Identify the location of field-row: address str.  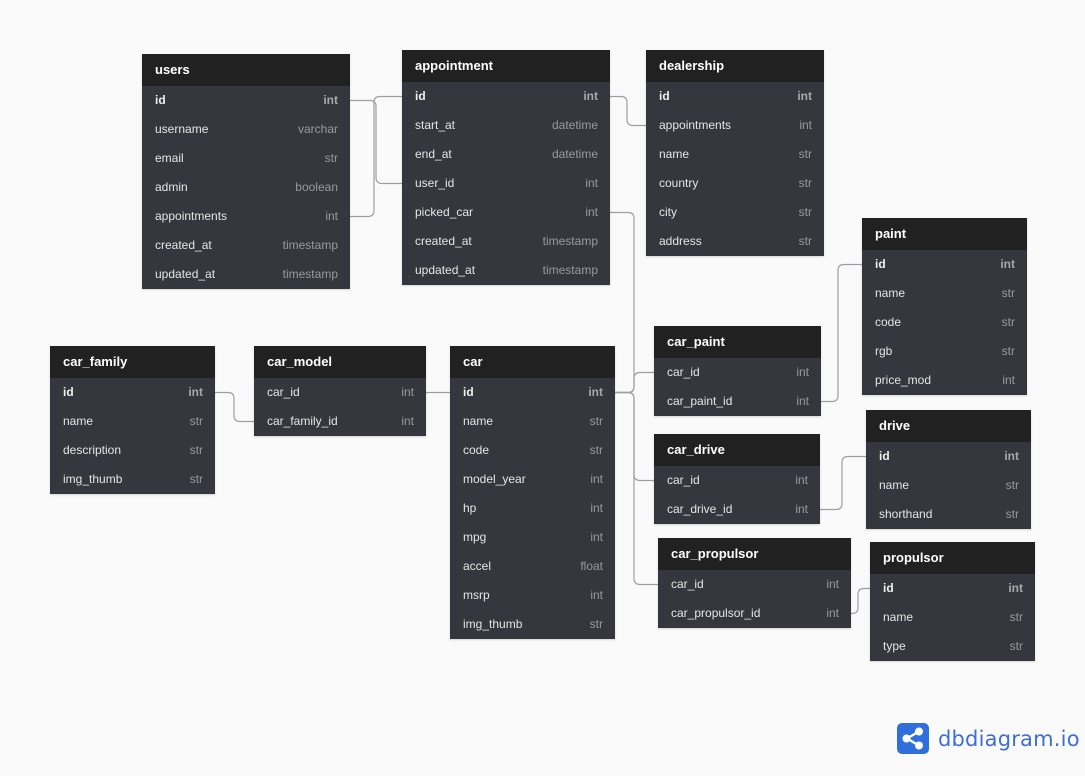
(735, 241).